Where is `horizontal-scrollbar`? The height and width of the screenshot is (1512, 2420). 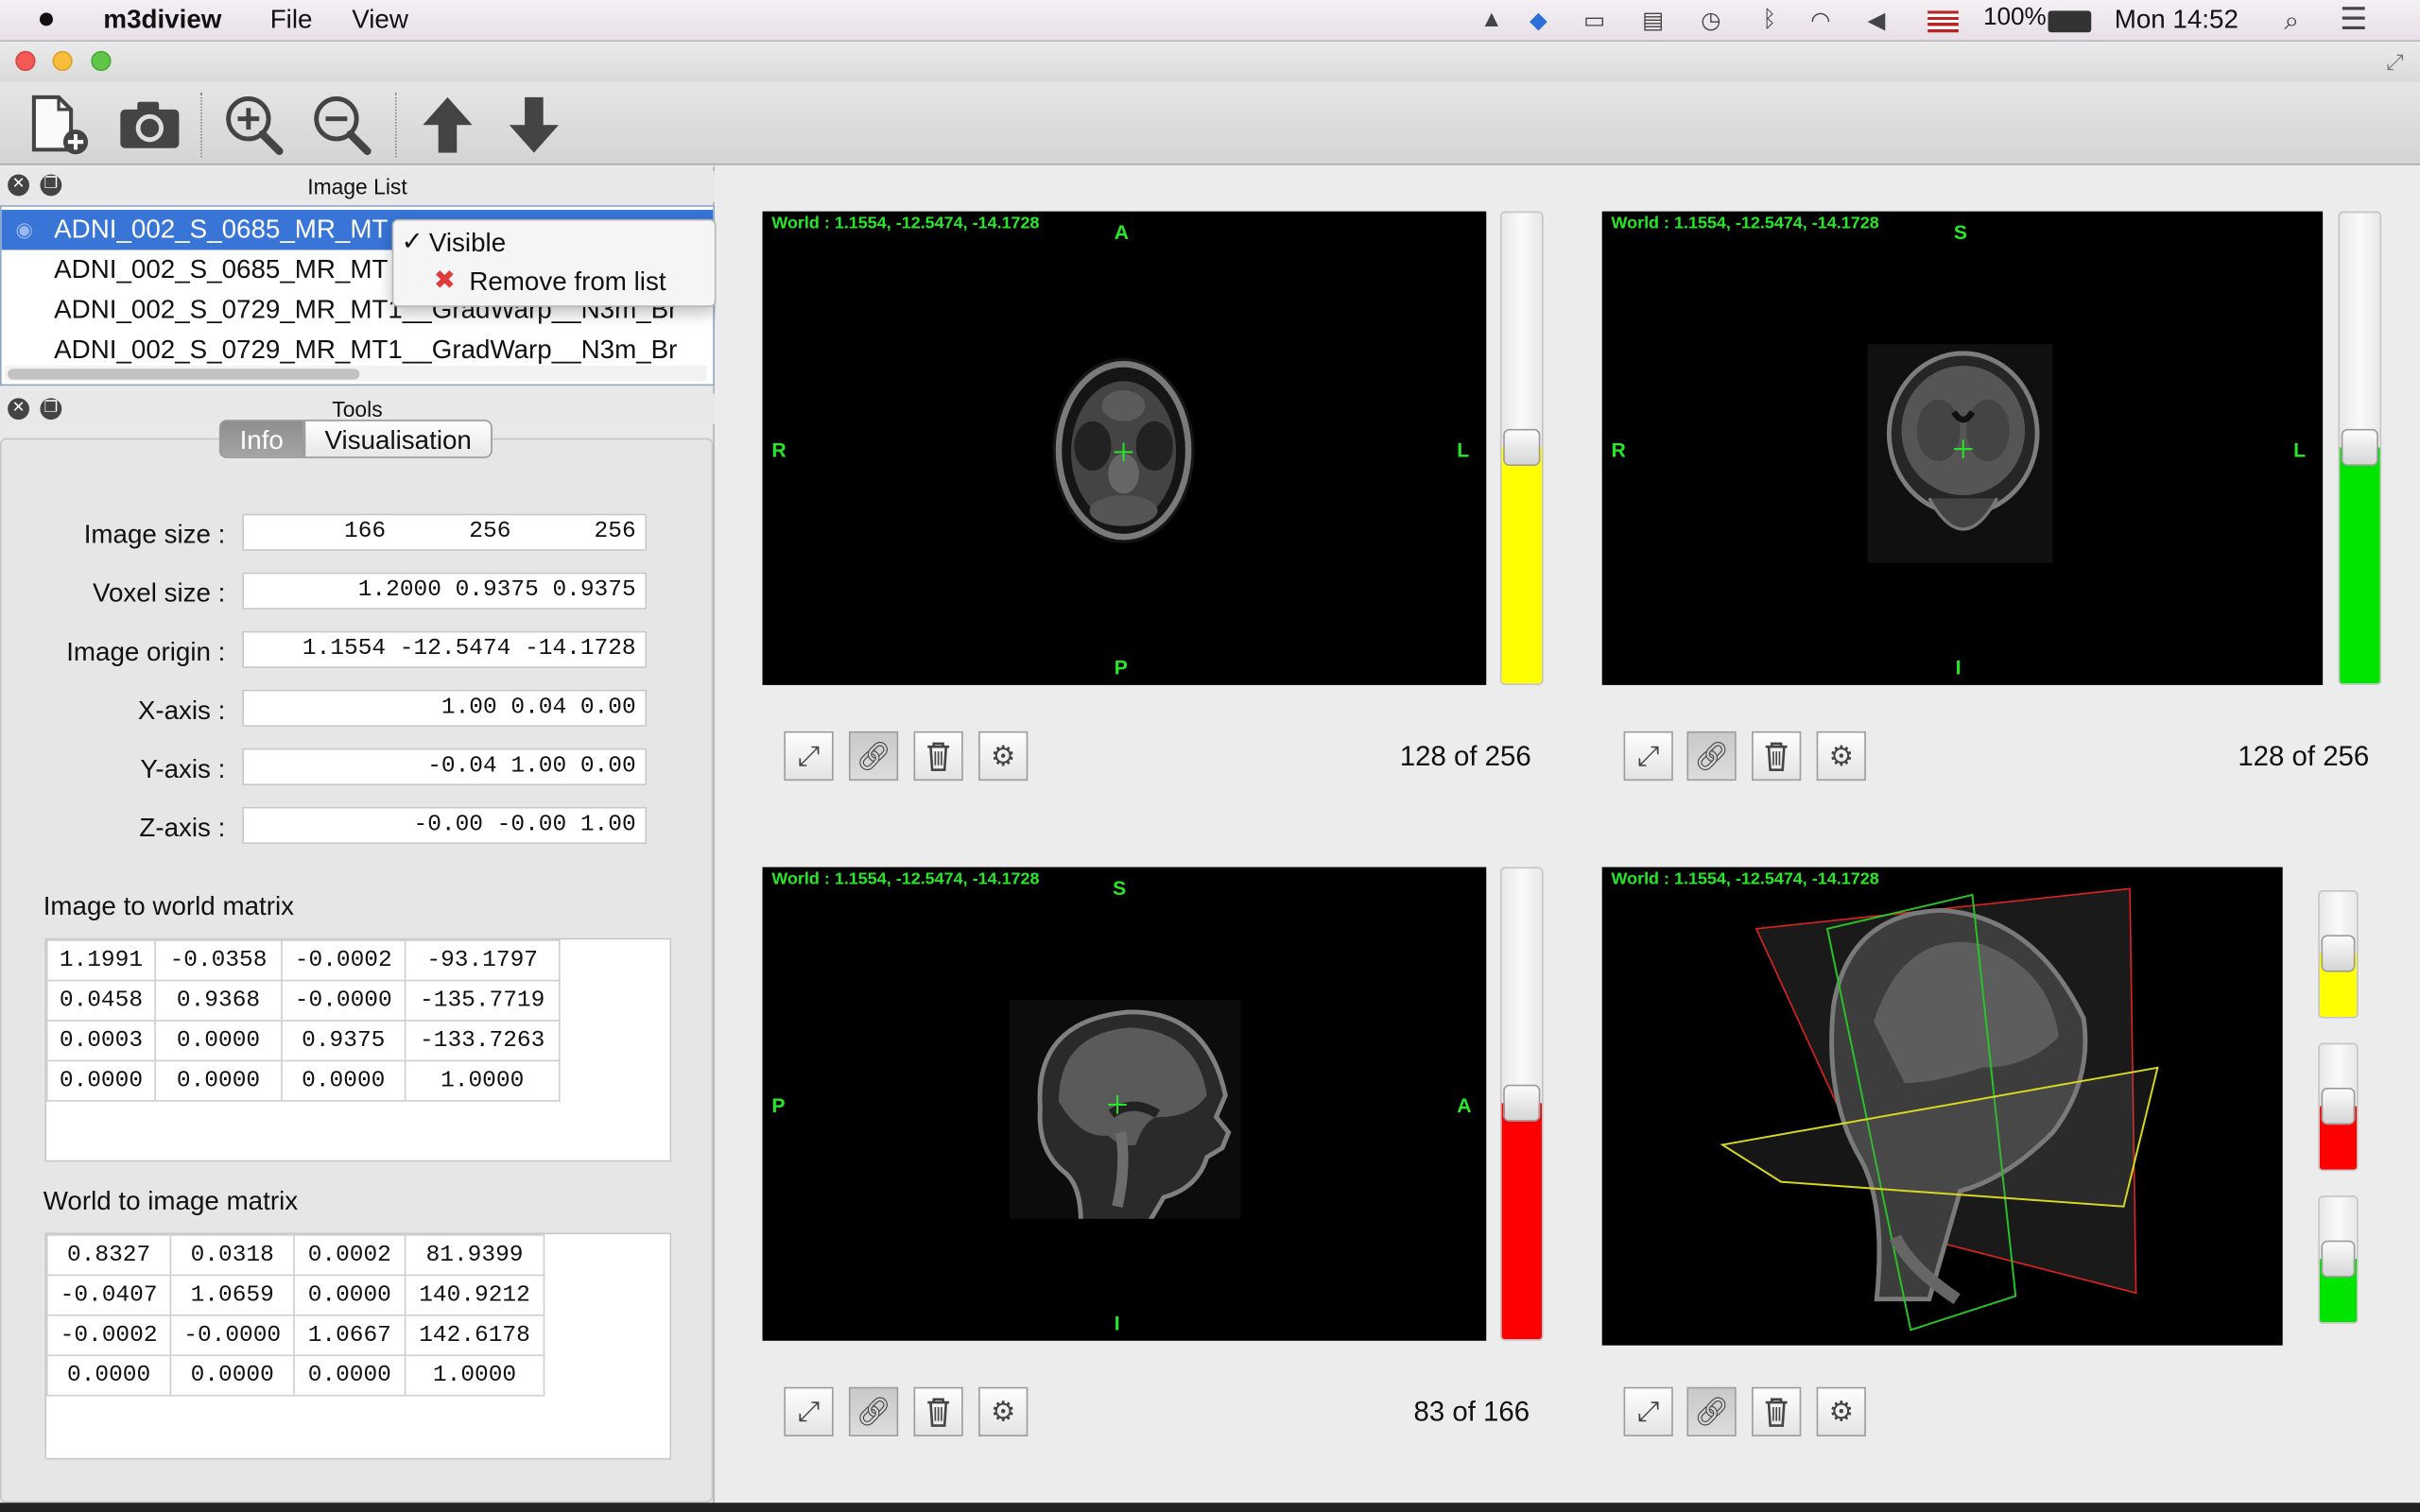 horizontal-scrollbar is located at coordinates (355, 373).